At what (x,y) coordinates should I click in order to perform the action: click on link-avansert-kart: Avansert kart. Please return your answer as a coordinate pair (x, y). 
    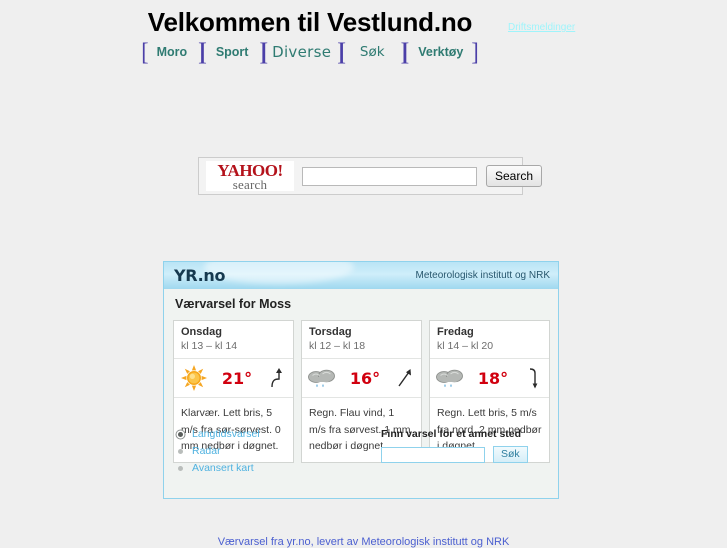
    Looking at the image, I should click on (223, 468).